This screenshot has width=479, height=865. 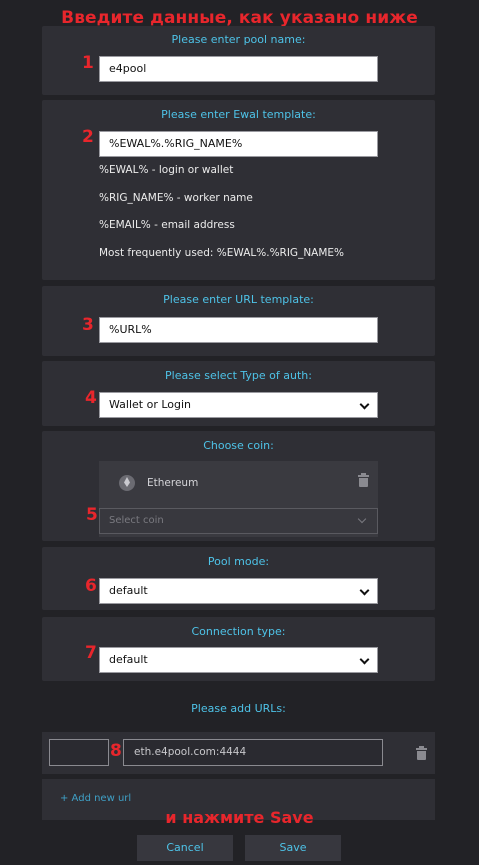 What do you see at coordinates (239, 817) in the screenshot?
I see `instruction-bottom: и нажмите Save` at bounding box center [239, 817].